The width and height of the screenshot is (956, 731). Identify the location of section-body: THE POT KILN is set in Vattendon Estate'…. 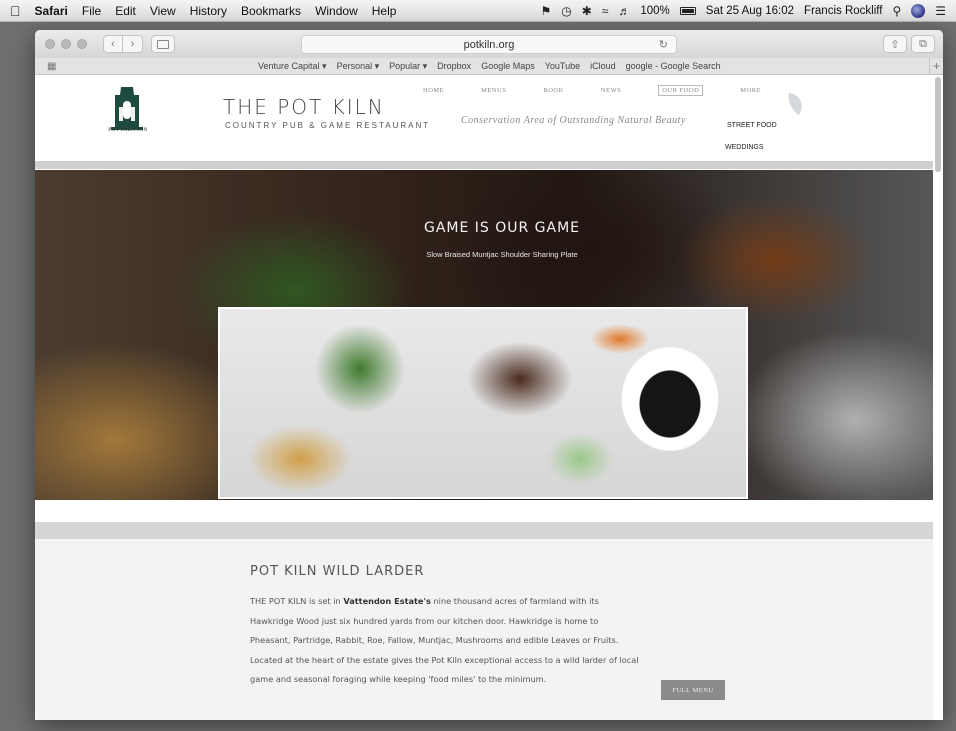
(445, 641).